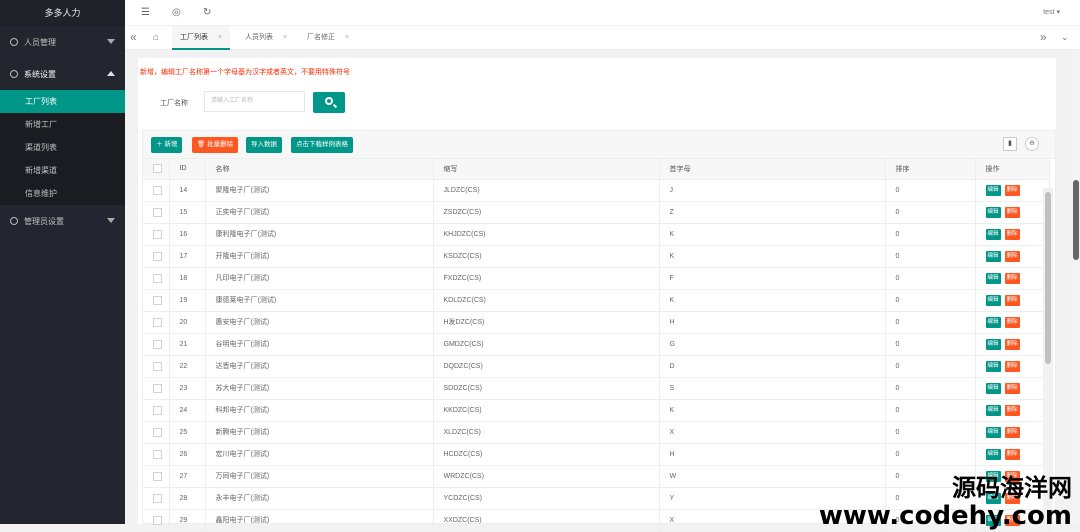 The width and height of the screenshot is (1080, 532). Describe the element at coordinates (596, 410) in the screenshot. I see `table-row: 24 科邦电子厂(测试) KKDZC(CS) K 0 编辑 删除` at that location.